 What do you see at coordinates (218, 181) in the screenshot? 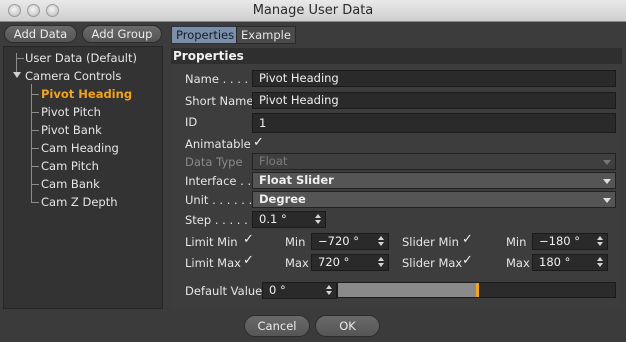
I see `interface-label: Interface . .` at bounding box center [218, 181].